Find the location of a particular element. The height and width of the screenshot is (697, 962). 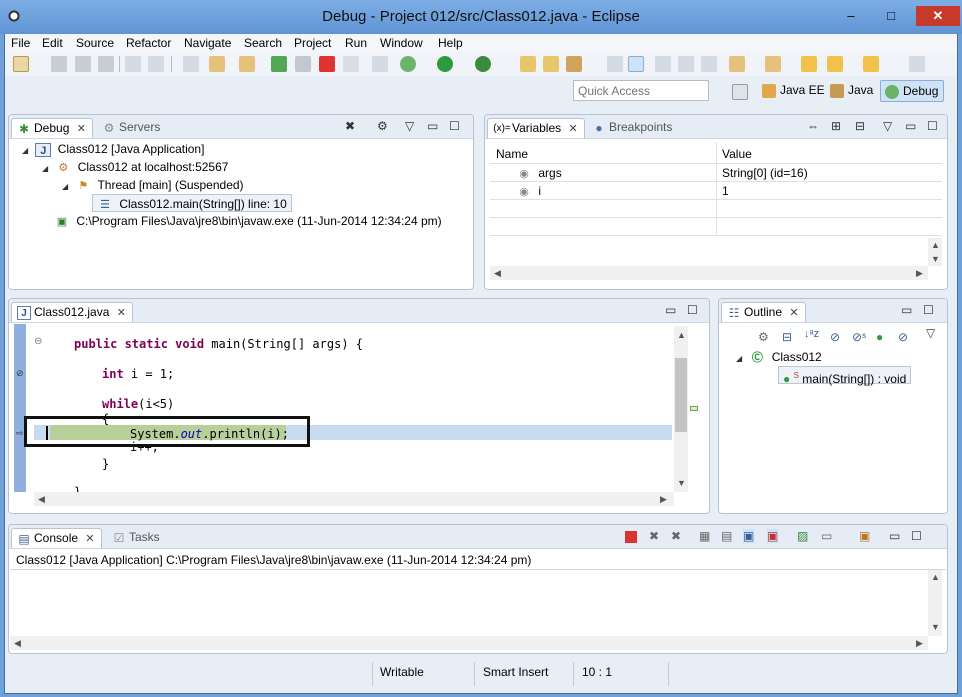

tab-servers: ⚙ Servers is located at coordinates (131, 128).